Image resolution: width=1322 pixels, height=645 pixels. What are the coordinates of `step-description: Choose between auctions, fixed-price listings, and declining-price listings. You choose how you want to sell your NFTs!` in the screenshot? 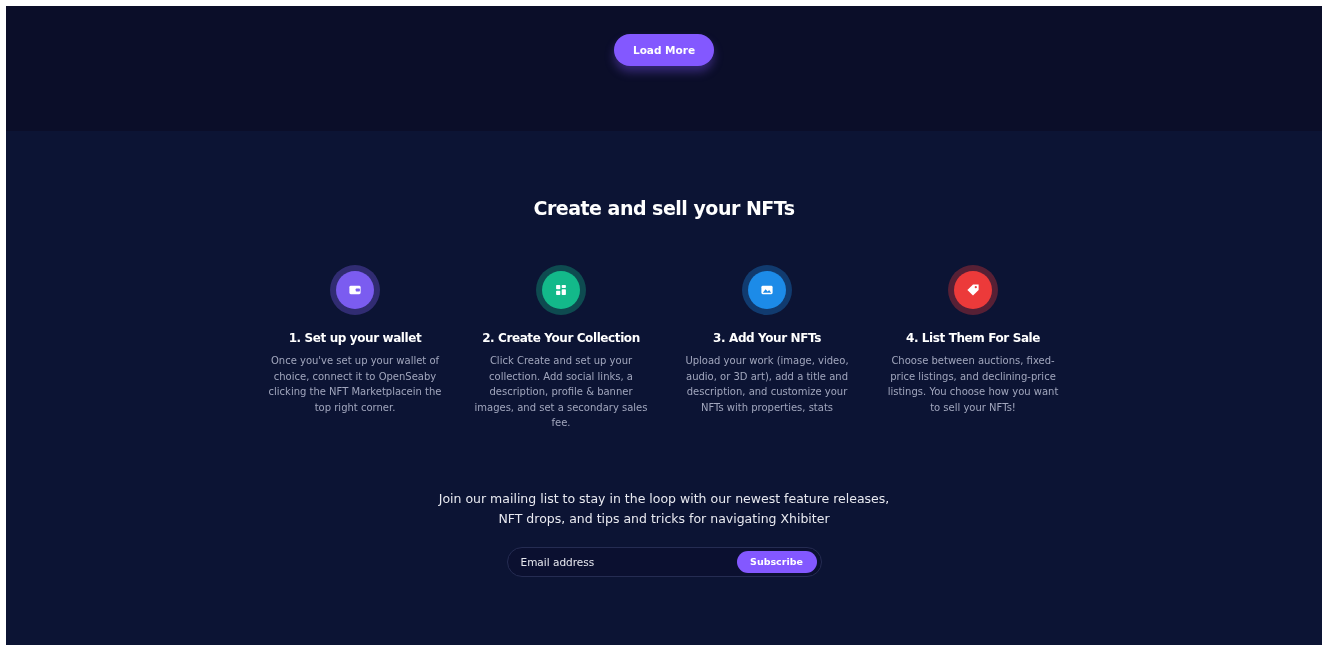 It's located at (973, 384).